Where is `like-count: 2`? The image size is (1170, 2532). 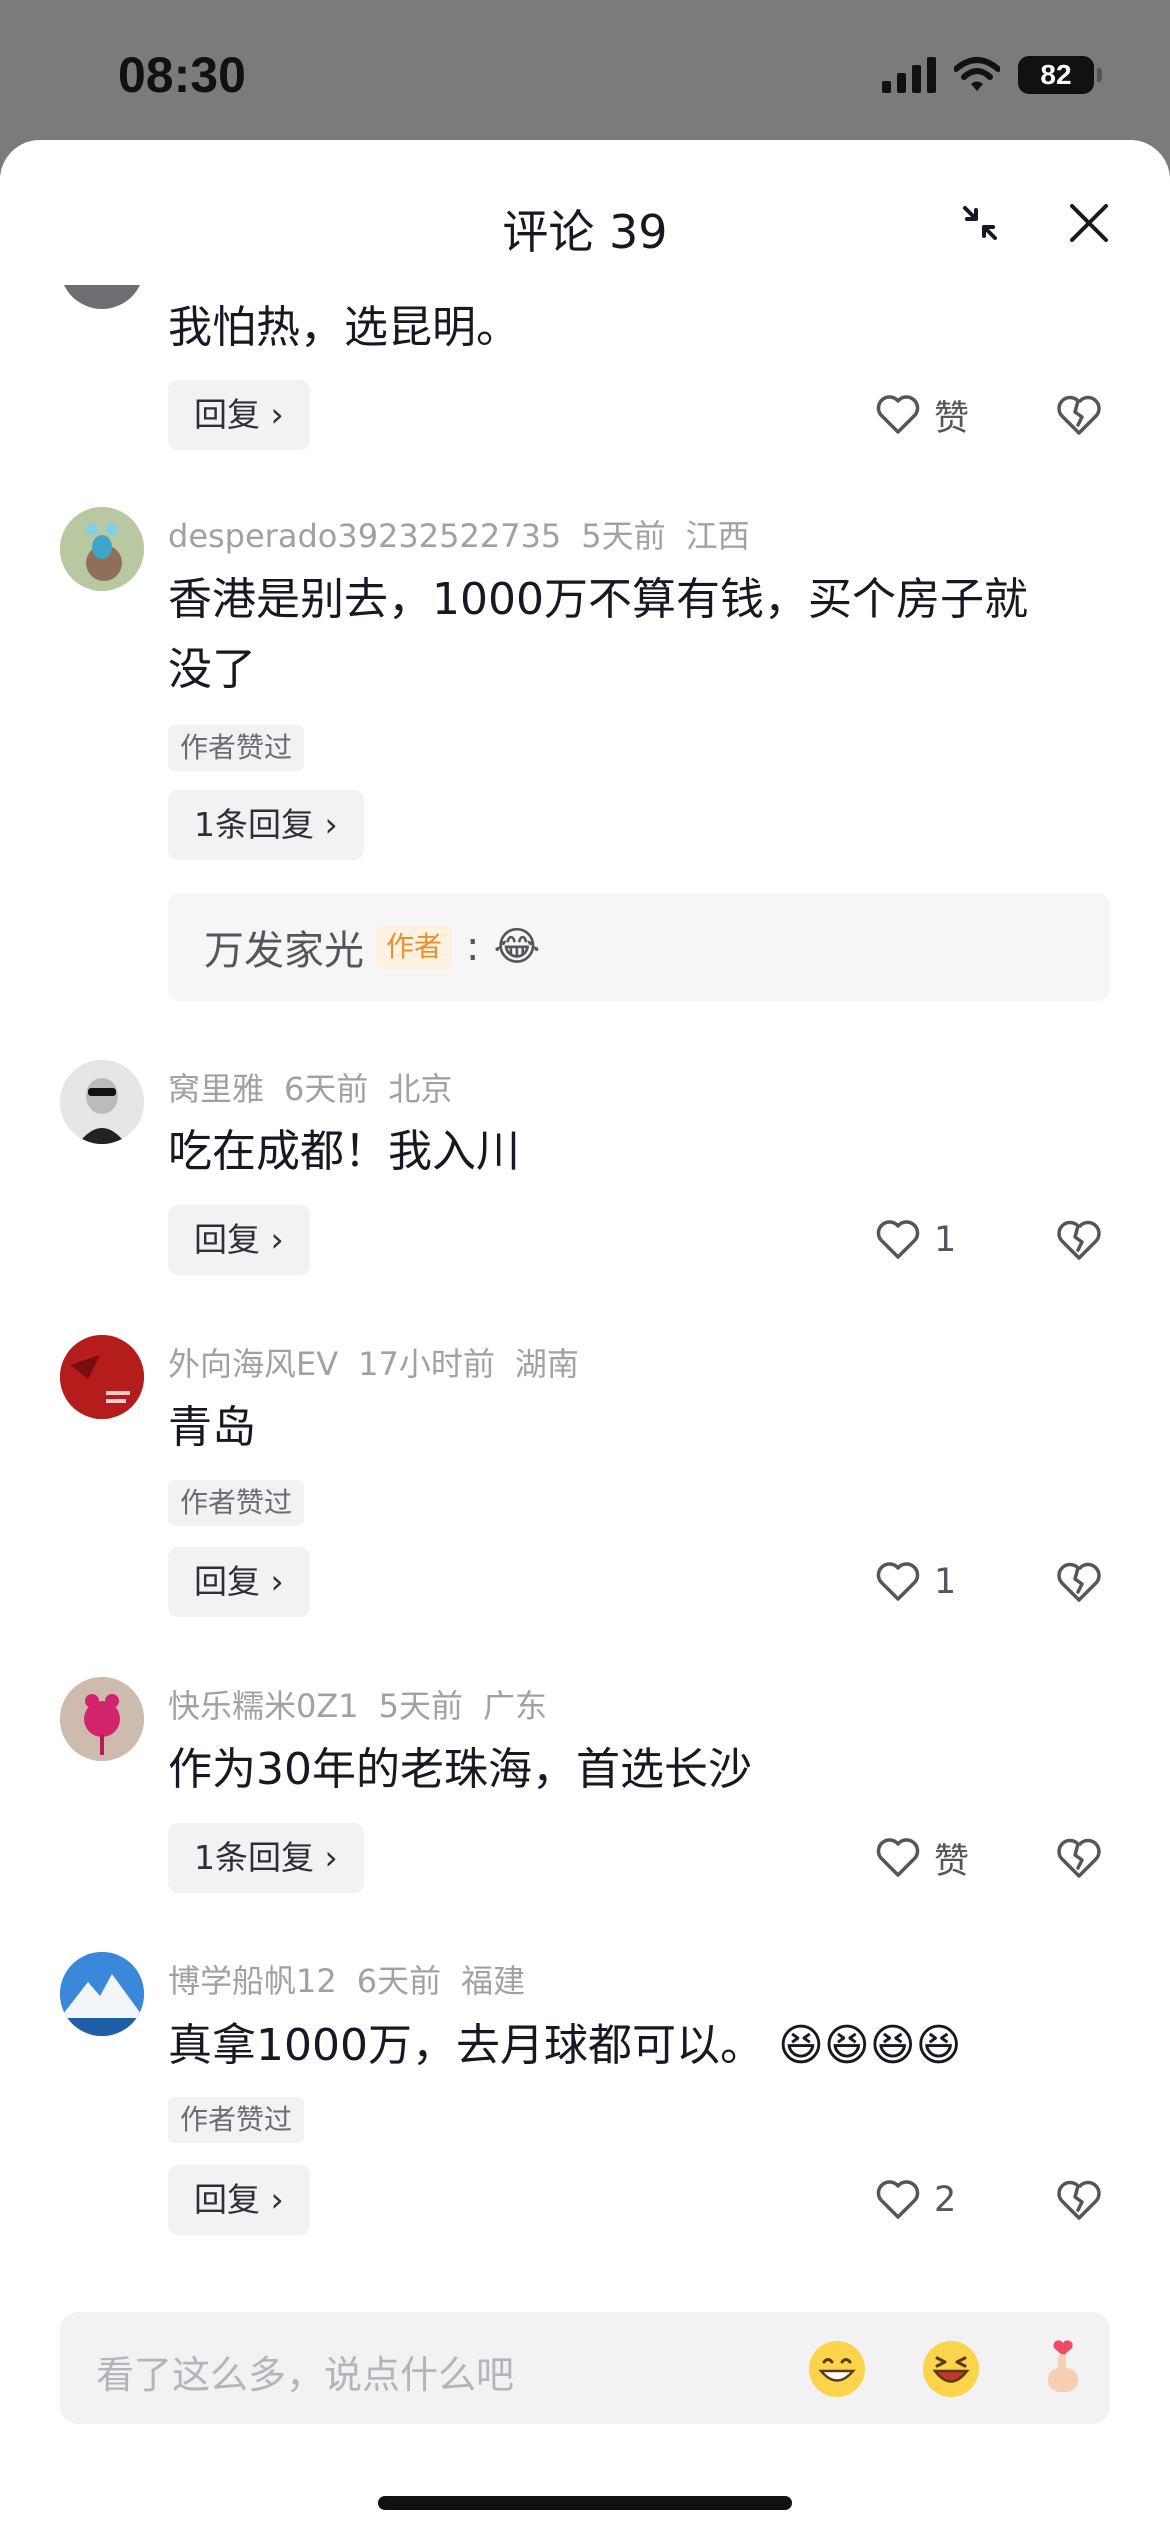 like-count: 2 is located at coordinates (945, 2200).